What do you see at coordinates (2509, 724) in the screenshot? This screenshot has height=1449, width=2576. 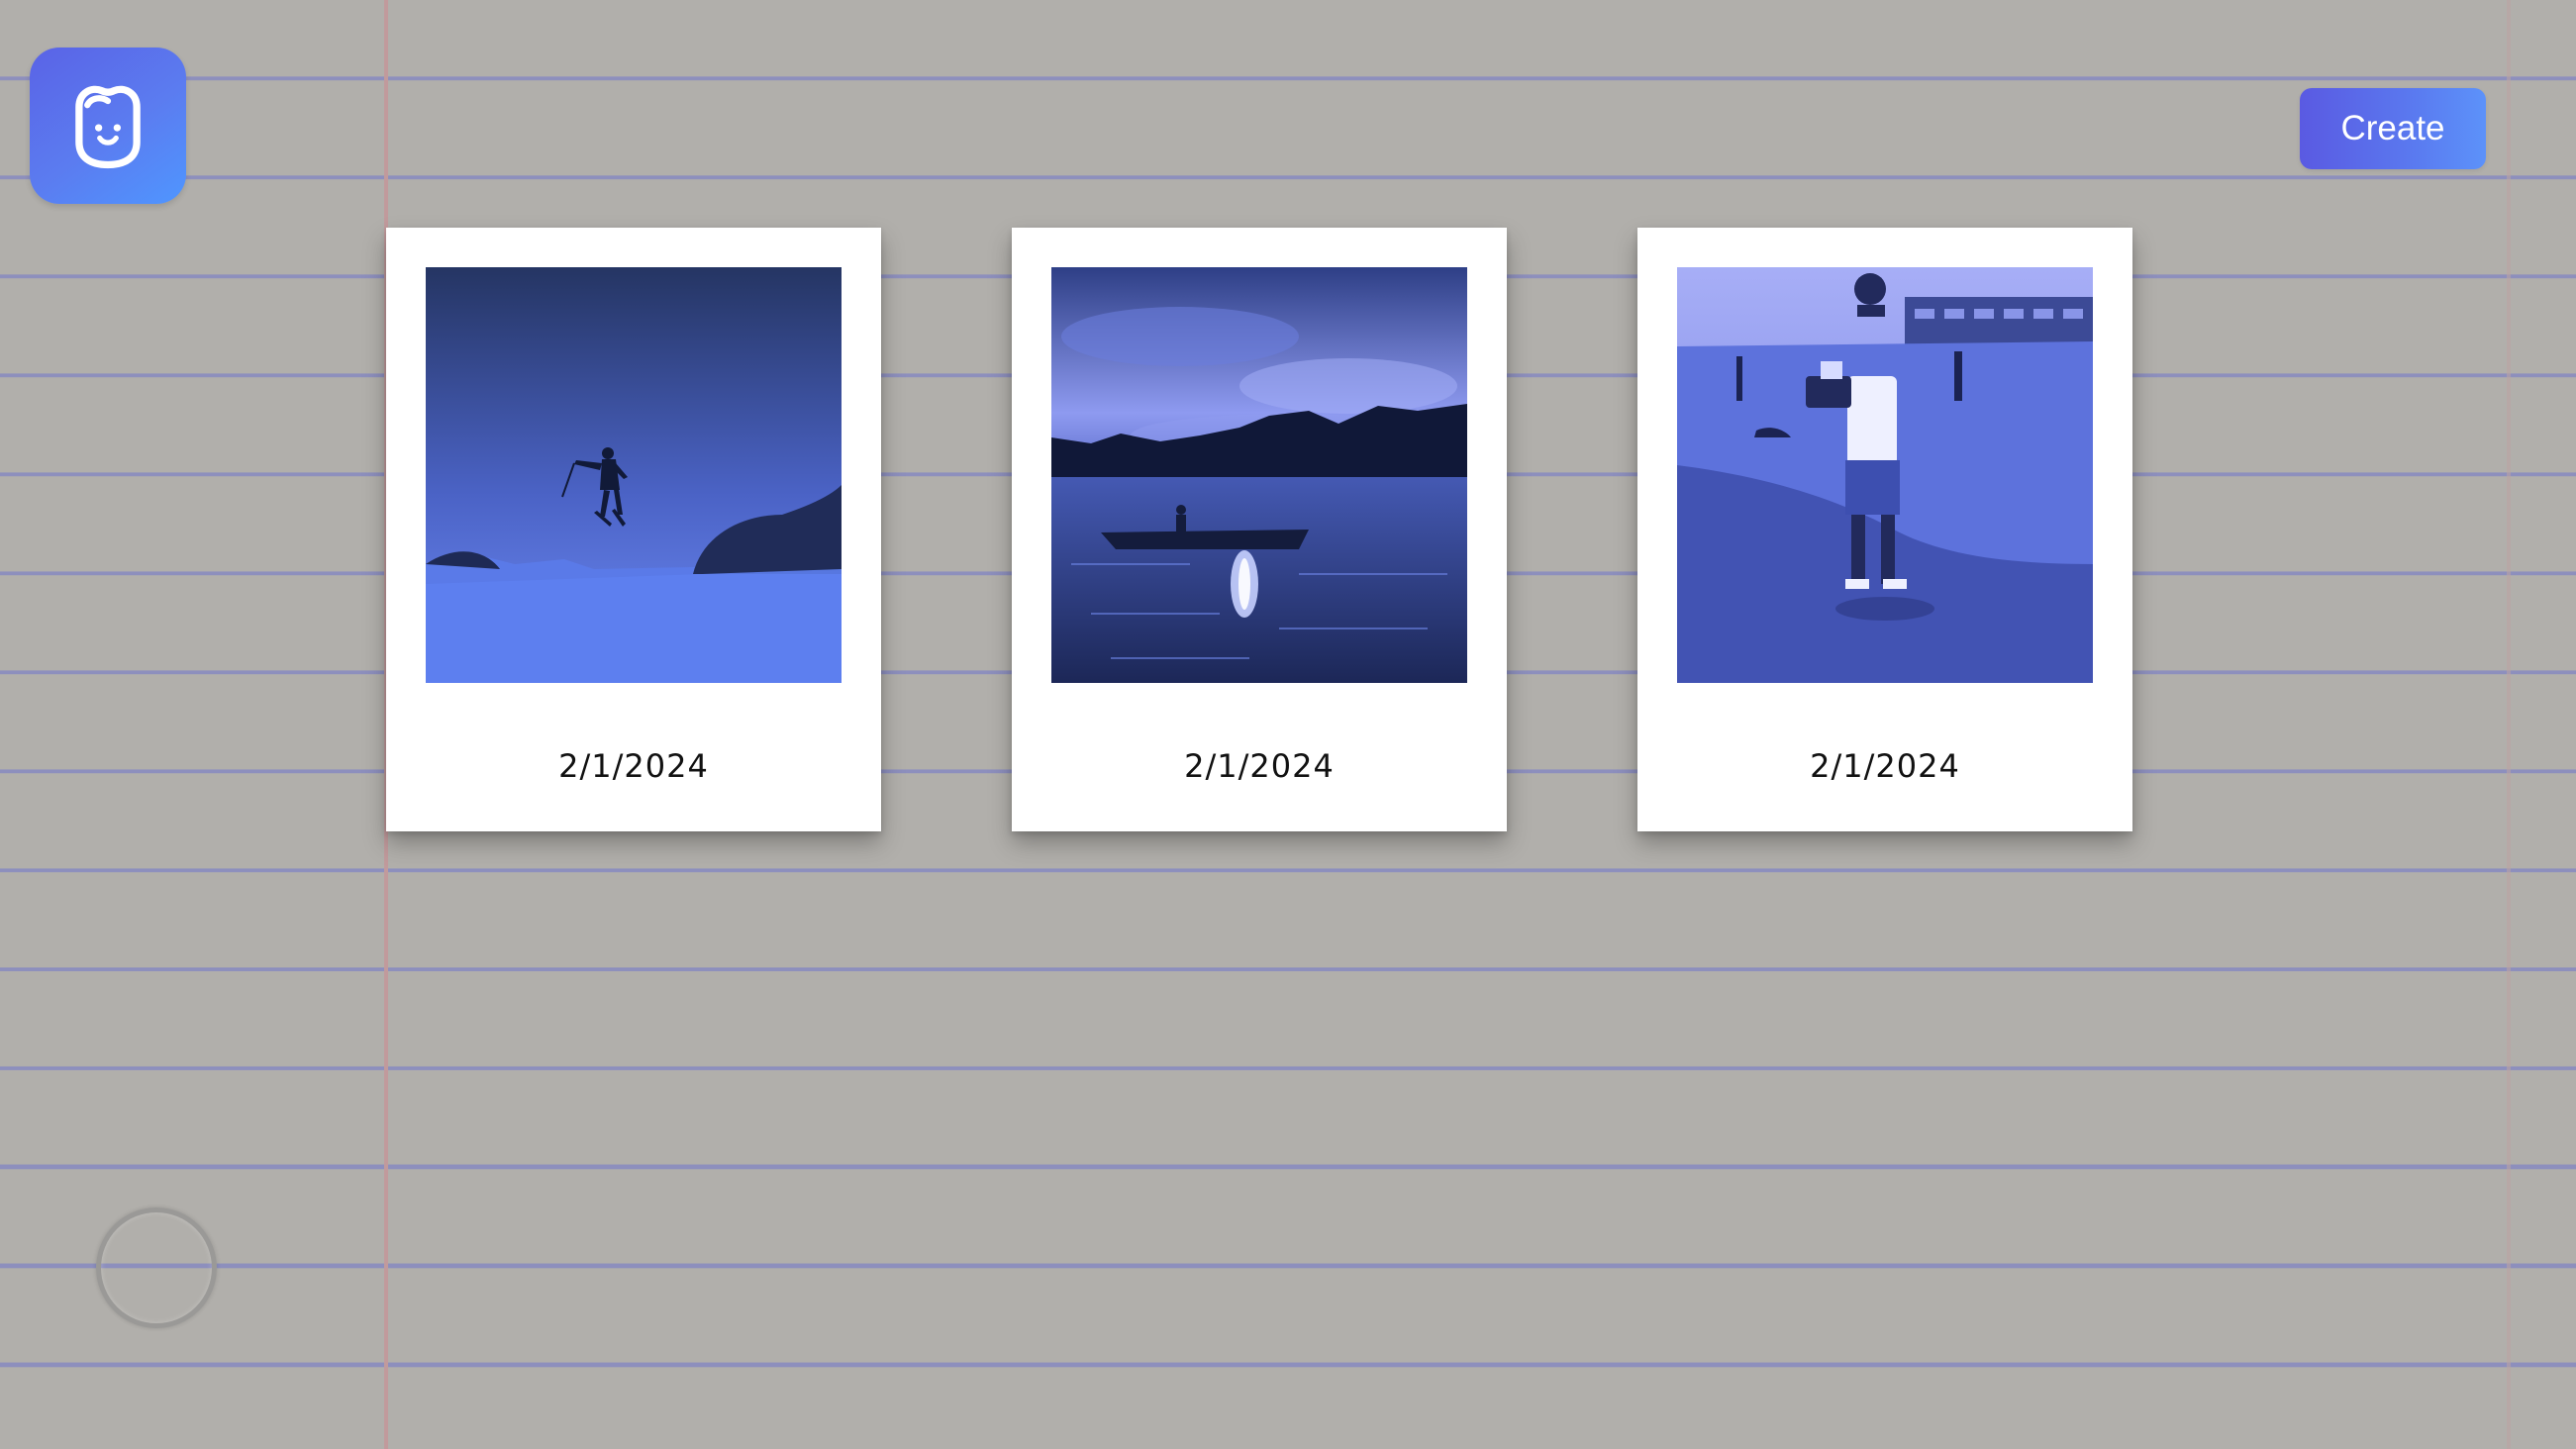 I see `notebook-margin-line-right` at bounding box center [2509, 724].